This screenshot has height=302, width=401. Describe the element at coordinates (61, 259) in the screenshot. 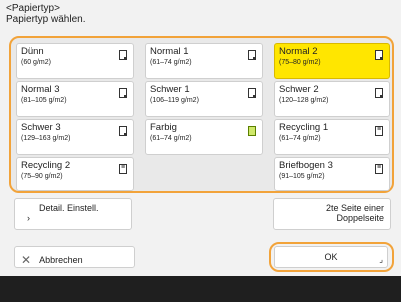

I see `cancel-label: Abbrechen` at that location.